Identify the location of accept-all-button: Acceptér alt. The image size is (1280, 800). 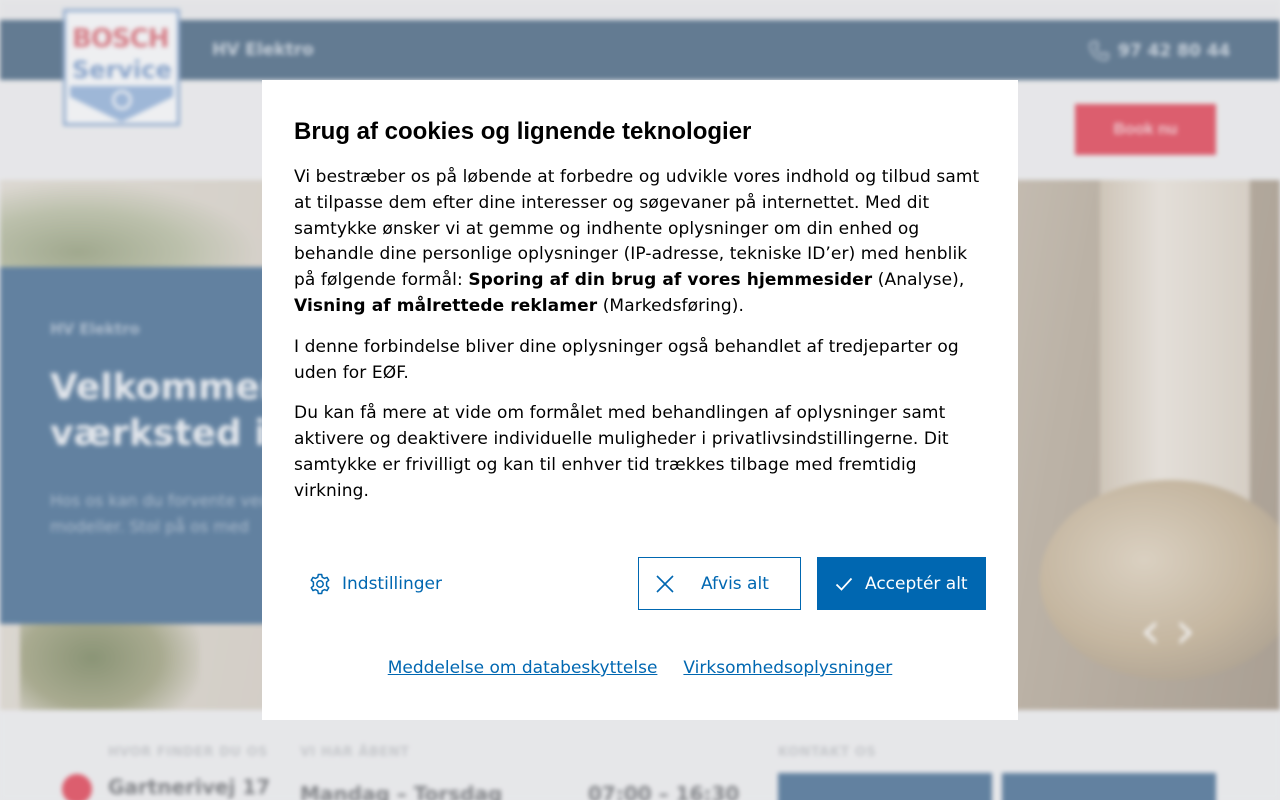
(901, 583).